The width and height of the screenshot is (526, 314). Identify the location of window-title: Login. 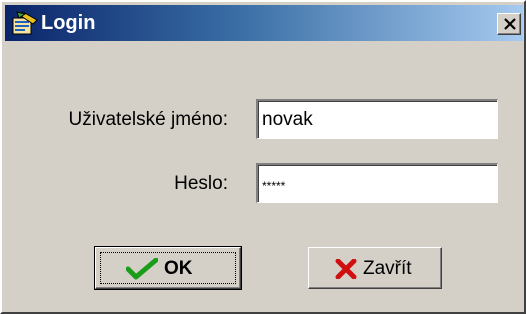
(68, 23).